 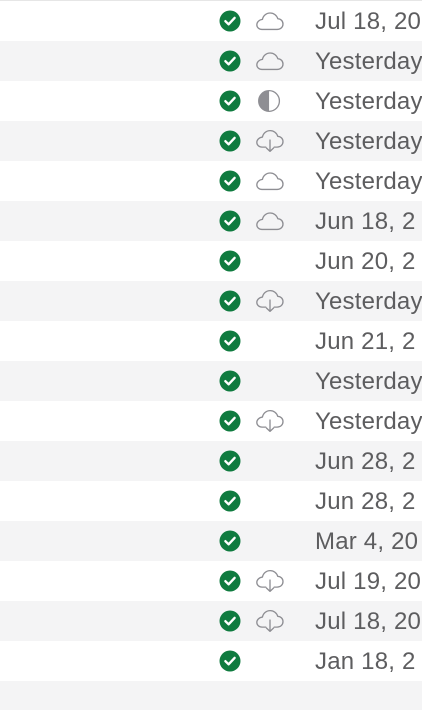 I want to click on date-modified: Jul 19, 20, so click(x=368, y=581).